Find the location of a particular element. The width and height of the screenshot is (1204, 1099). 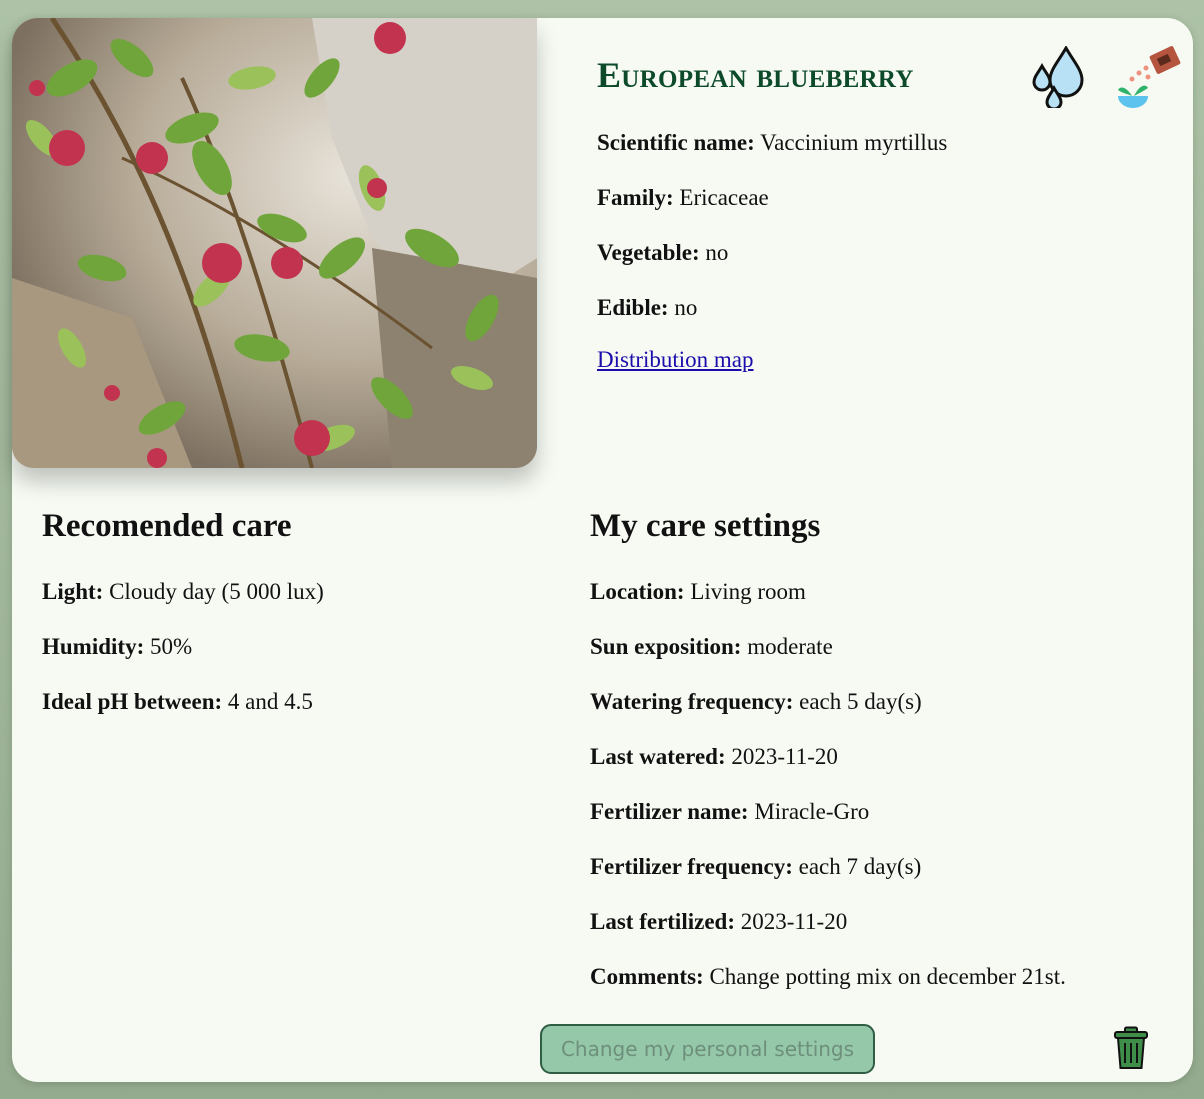

fertilizer-bag-icon is located at coordinates (1147, 80).